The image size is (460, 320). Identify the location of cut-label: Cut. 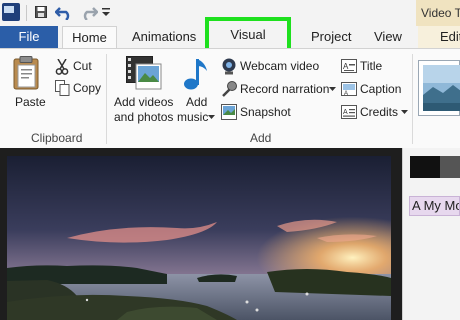
(82, 66).